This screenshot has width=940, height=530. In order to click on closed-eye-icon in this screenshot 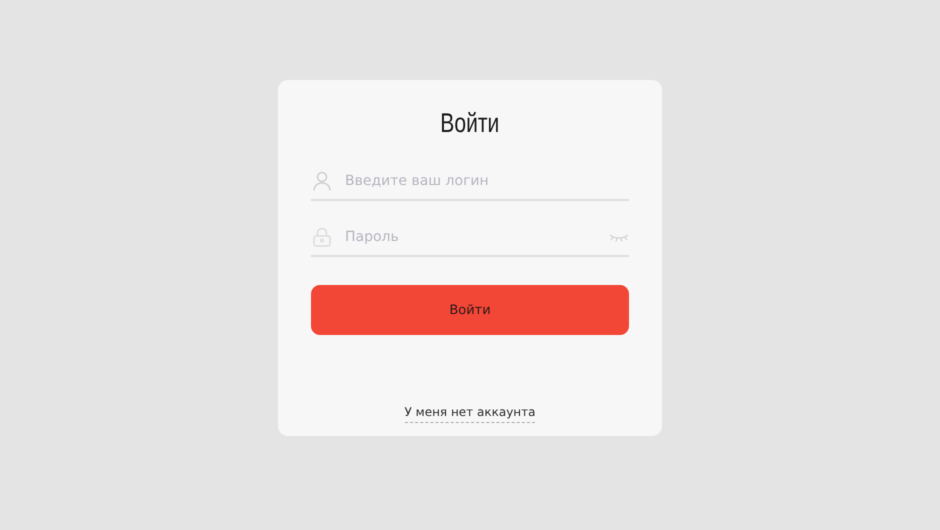, I will do `click(619, 237)`.